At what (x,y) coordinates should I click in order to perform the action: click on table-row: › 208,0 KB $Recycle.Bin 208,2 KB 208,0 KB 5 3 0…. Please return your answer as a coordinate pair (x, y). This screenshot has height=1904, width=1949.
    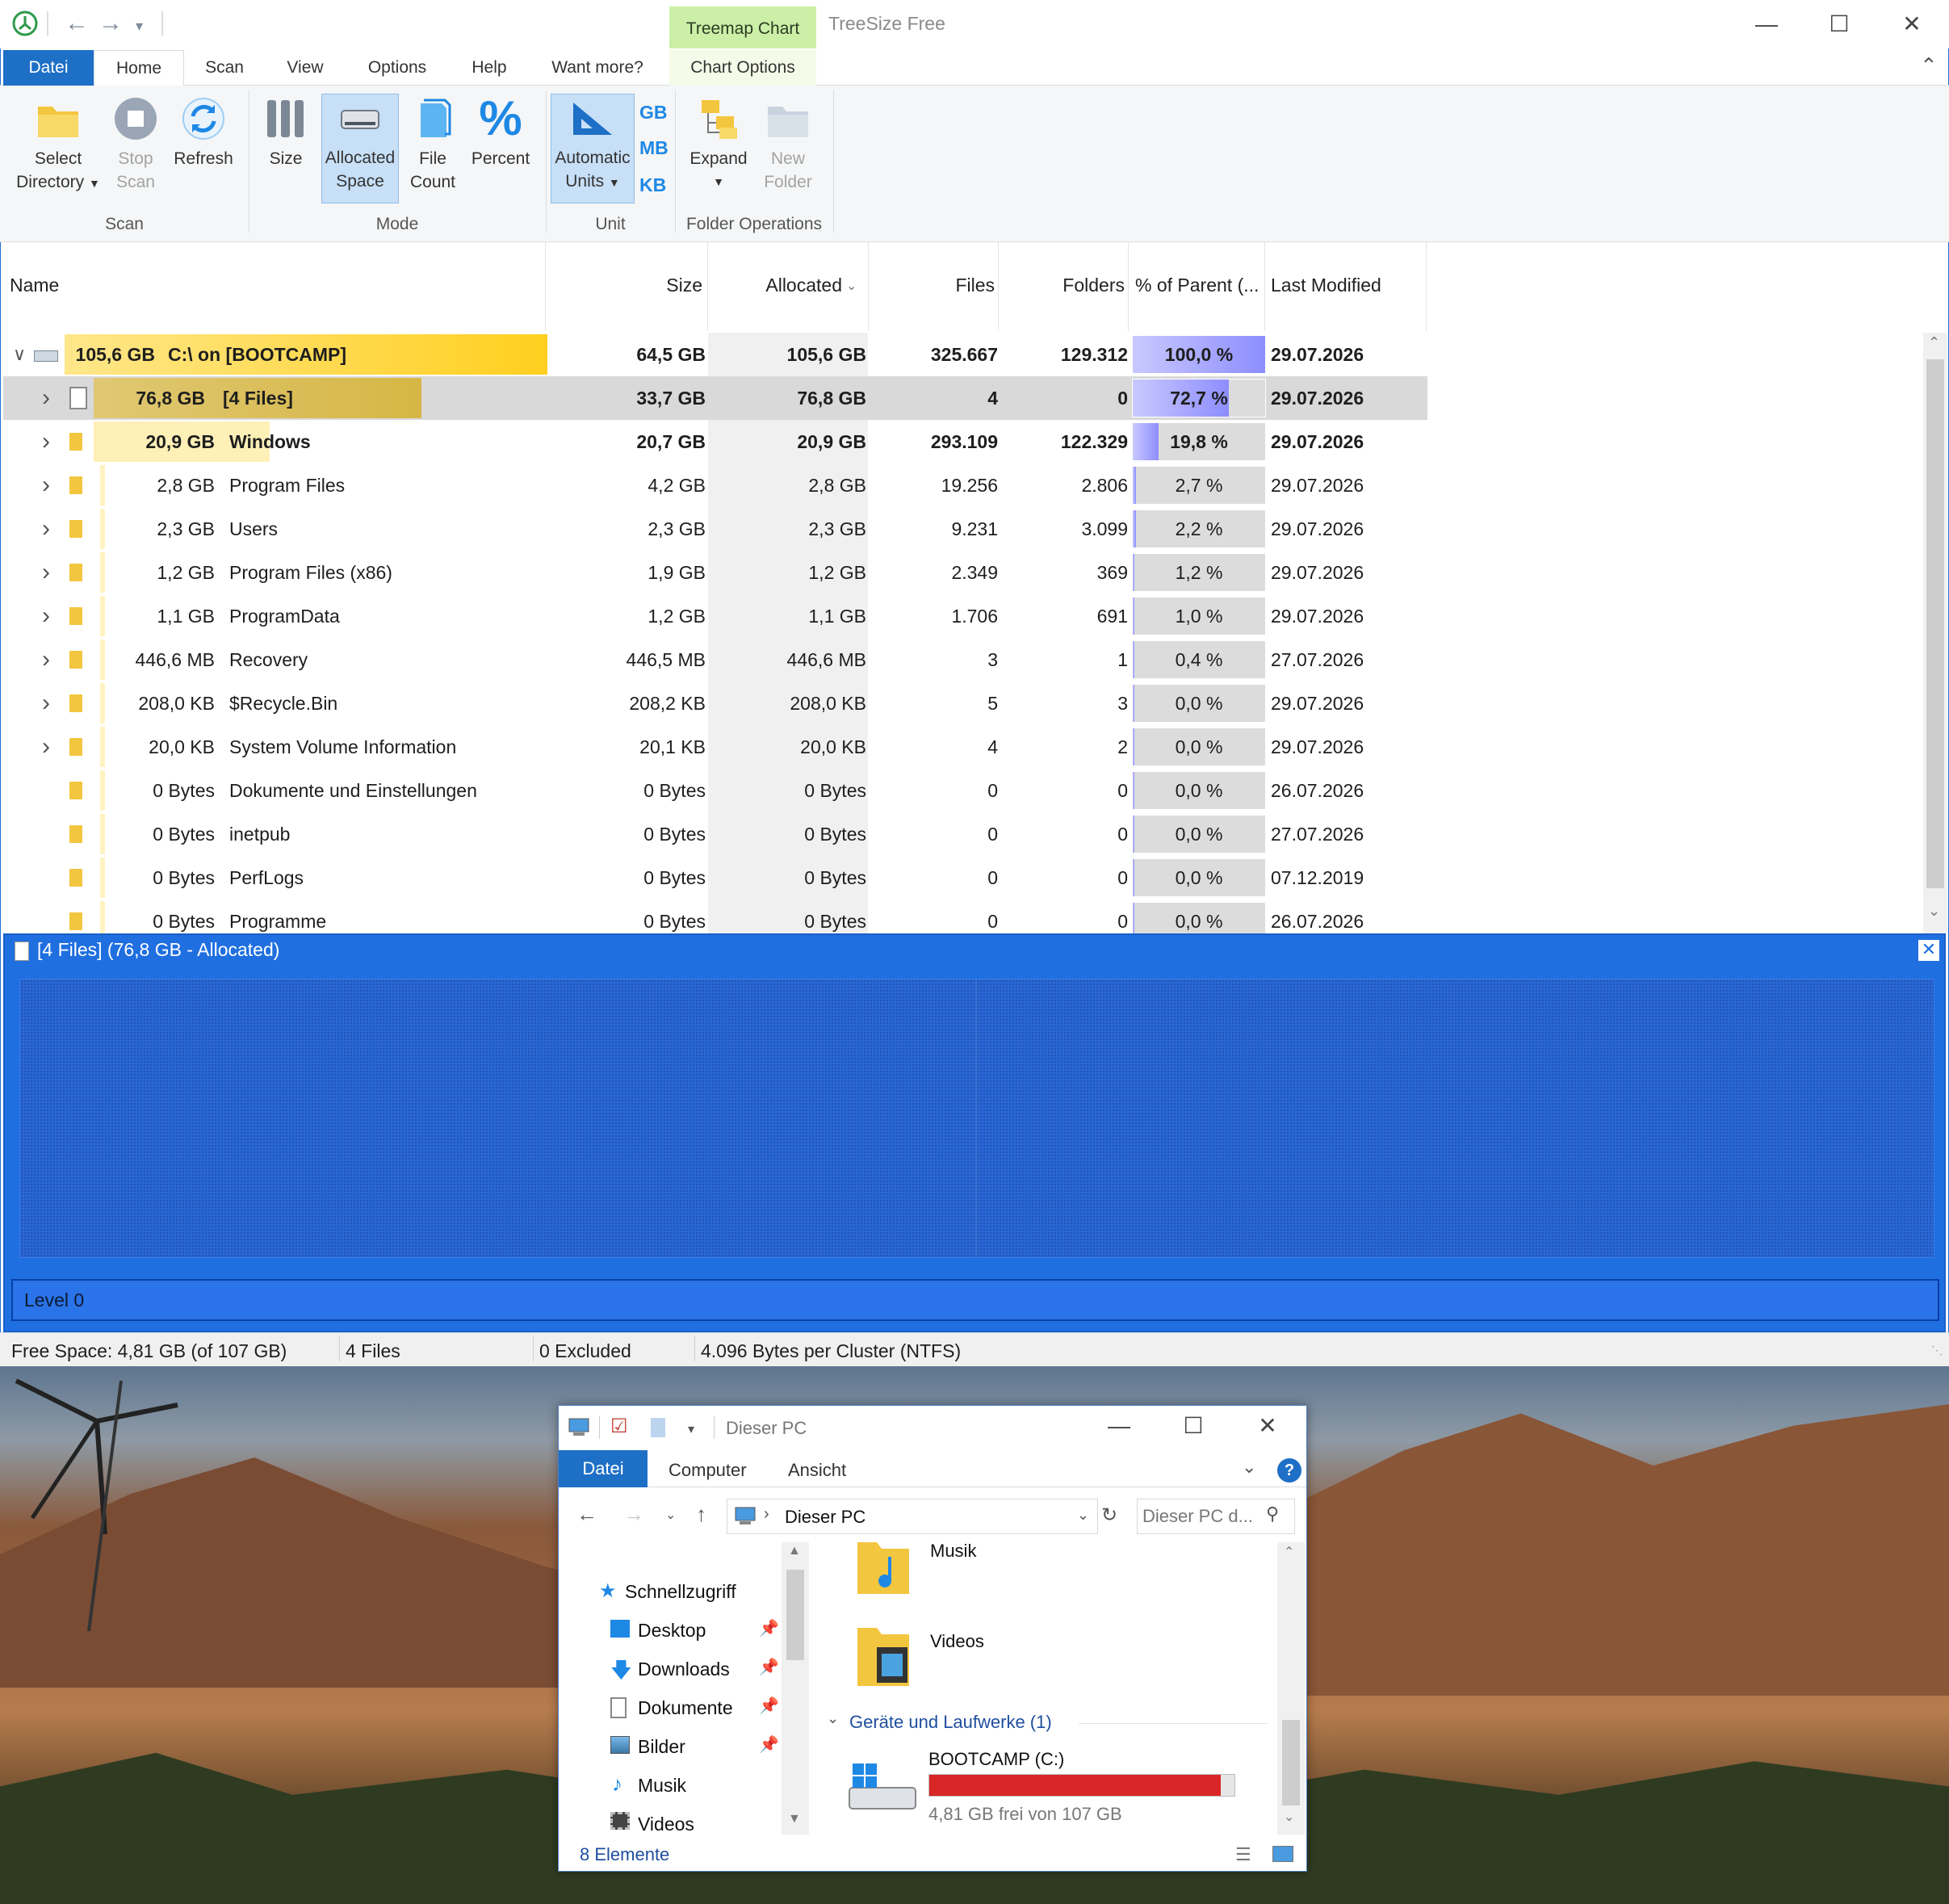
    Looking at the image, I should click on (715, 703).